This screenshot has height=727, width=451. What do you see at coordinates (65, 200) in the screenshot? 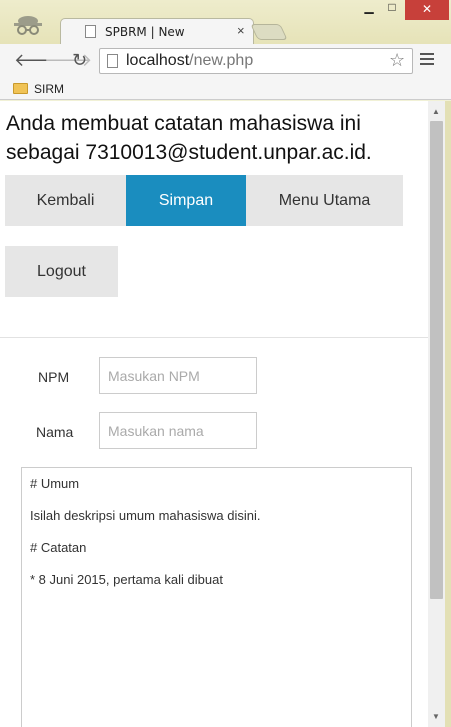
I see `kembali-button: Kembali` at bounding box center [65, 200].